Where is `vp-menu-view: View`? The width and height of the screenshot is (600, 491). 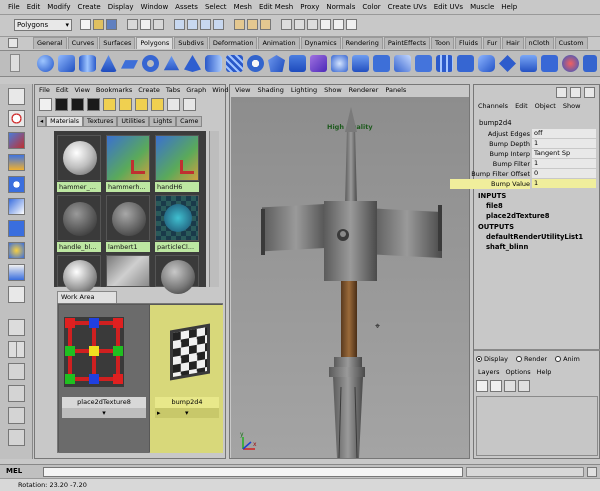 vp-menu-view: View is located at coordinates (242, 90).